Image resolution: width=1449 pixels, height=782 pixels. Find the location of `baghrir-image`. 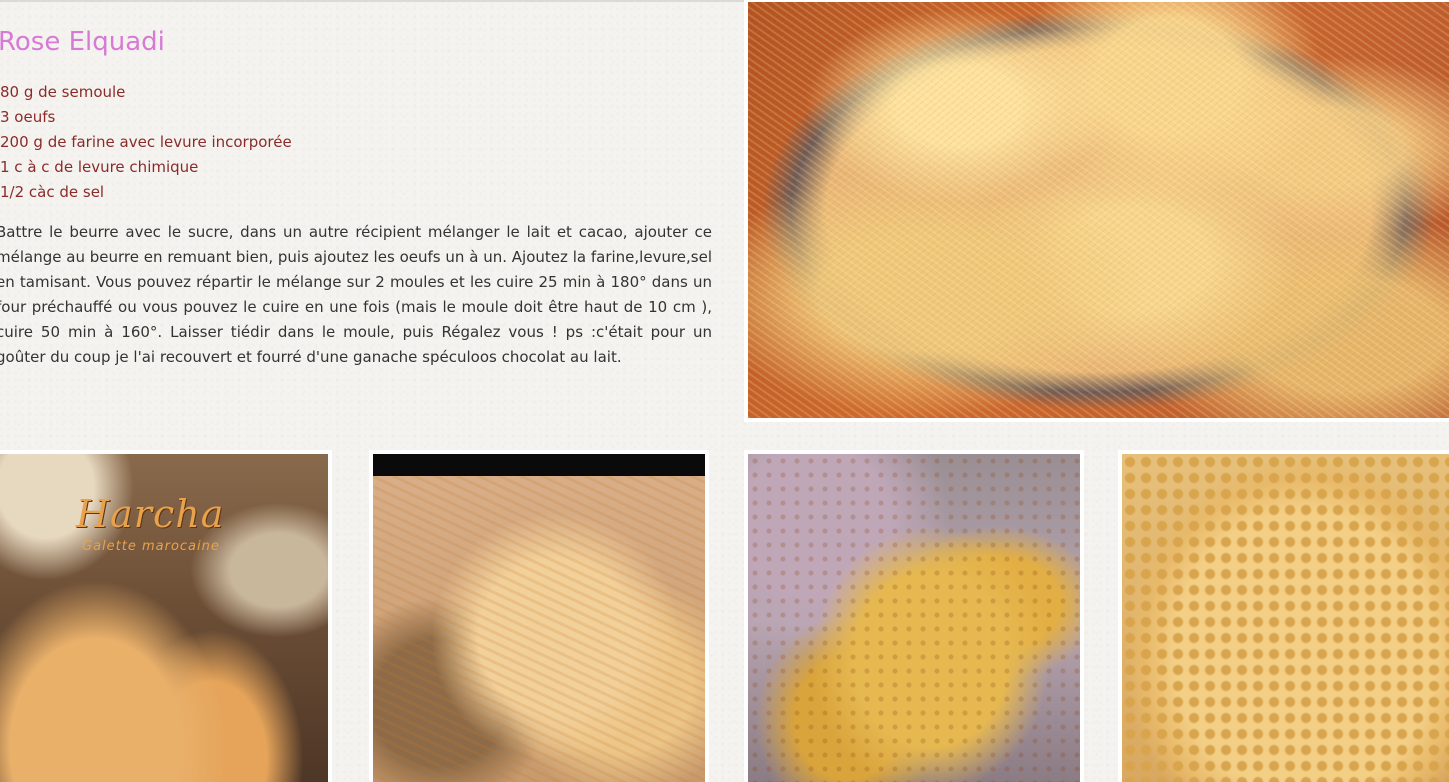

baghrir-image is located at coordinates (1285, 618).